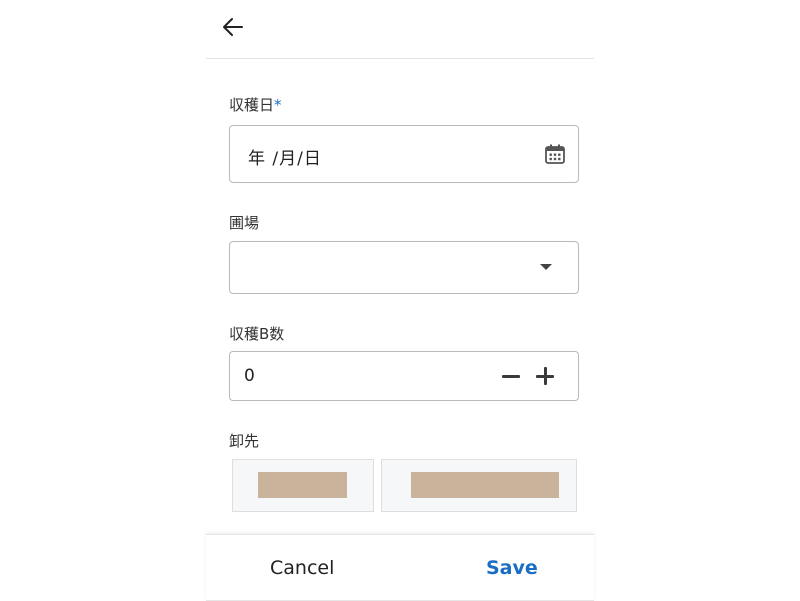  What do you see at coordinates (404, 376) in the screenshot?
I see `harvest-count-stepper: 0` at bounding box center [404, 376].